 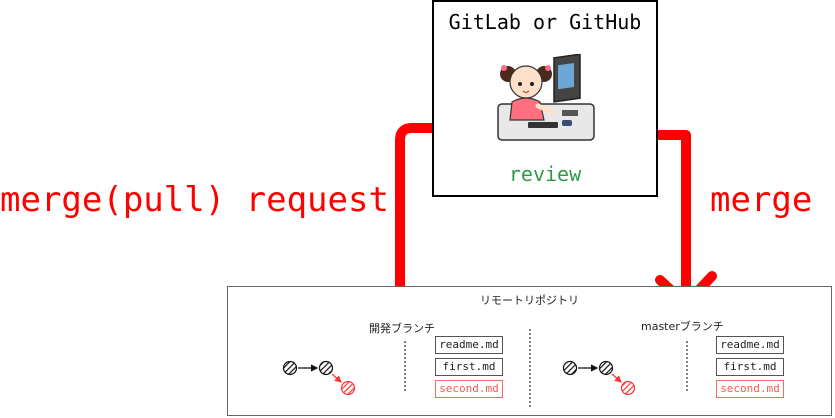 What do you see at coordinates (599, 378) in the screenshot?
I see `master-branch-commits` at bounding box center [599, 378].